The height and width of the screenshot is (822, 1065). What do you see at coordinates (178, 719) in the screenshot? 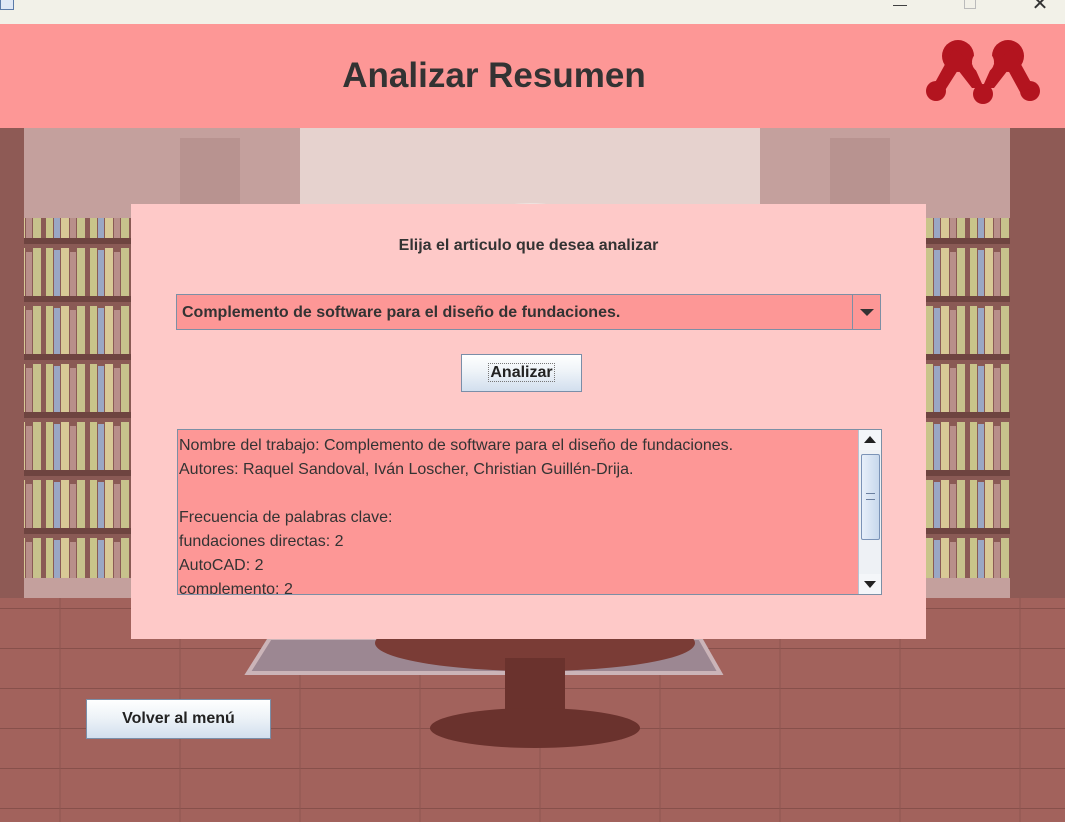
I see `back-to-menu-button: Volver al menú` at bounding box center [178, 719].